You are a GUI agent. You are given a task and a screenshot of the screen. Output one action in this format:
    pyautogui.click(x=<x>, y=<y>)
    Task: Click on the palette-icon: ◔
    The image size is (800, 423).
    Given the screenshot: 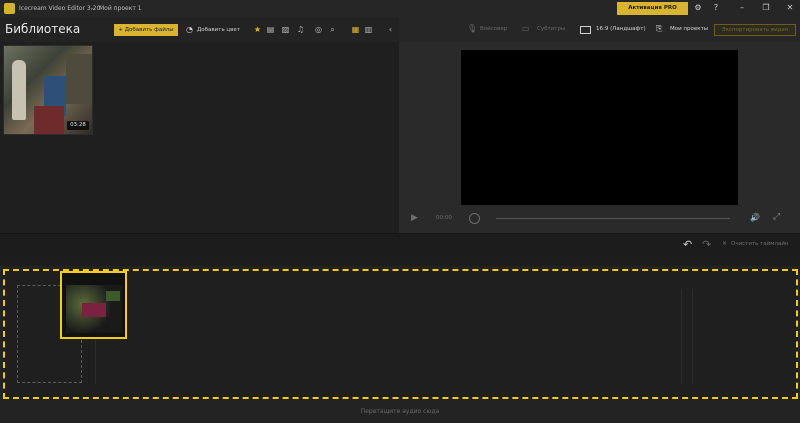 What is the action you would take?
    pyautogui.click(x=189, y=29)
    